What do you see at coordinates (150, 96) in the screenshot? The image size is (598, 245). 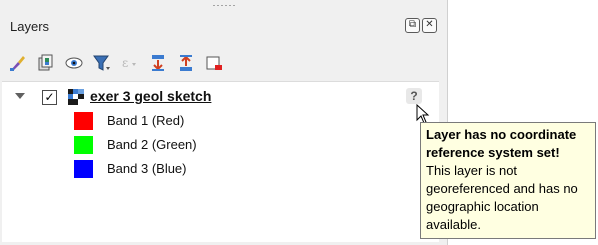 I see `layer-name: exer 3 geol sketch` at bounding box center [150, 96].